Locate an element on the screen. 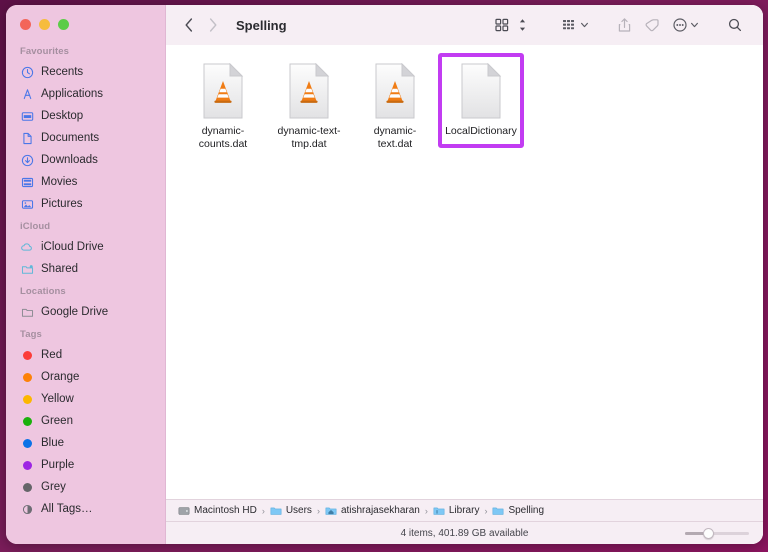 The width and height of the screenshot is (768, 552). file-name: dynamic-text-tmp.dat is located at coordinates (309, 137).